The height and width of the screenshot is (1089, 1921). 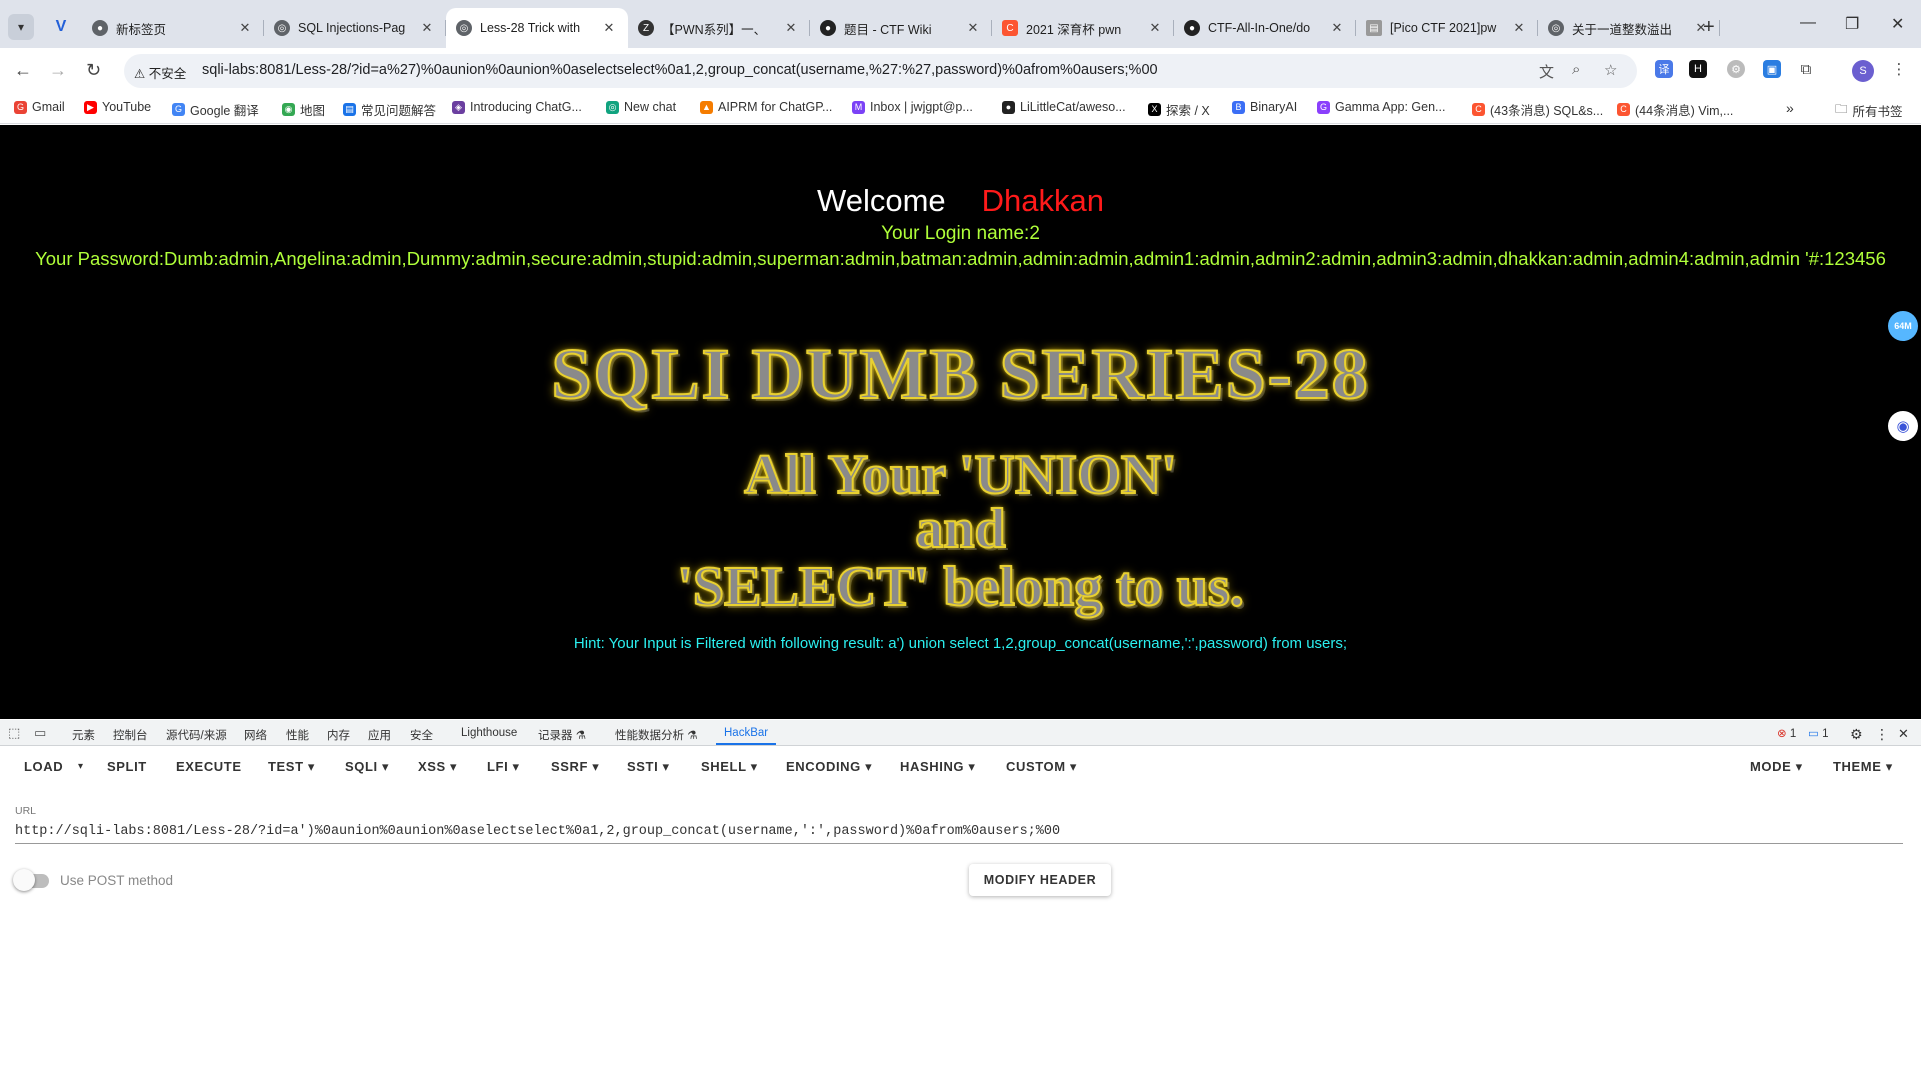 I want to click on devtools-tab: 网络, so click(x=255, y=735).